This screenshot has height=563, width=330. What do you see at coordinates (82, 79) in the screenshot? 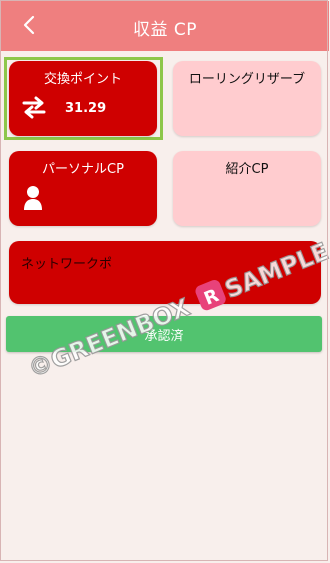
I see `exchange-points-label: 交換ポイント` at bounding box center [82, 79].